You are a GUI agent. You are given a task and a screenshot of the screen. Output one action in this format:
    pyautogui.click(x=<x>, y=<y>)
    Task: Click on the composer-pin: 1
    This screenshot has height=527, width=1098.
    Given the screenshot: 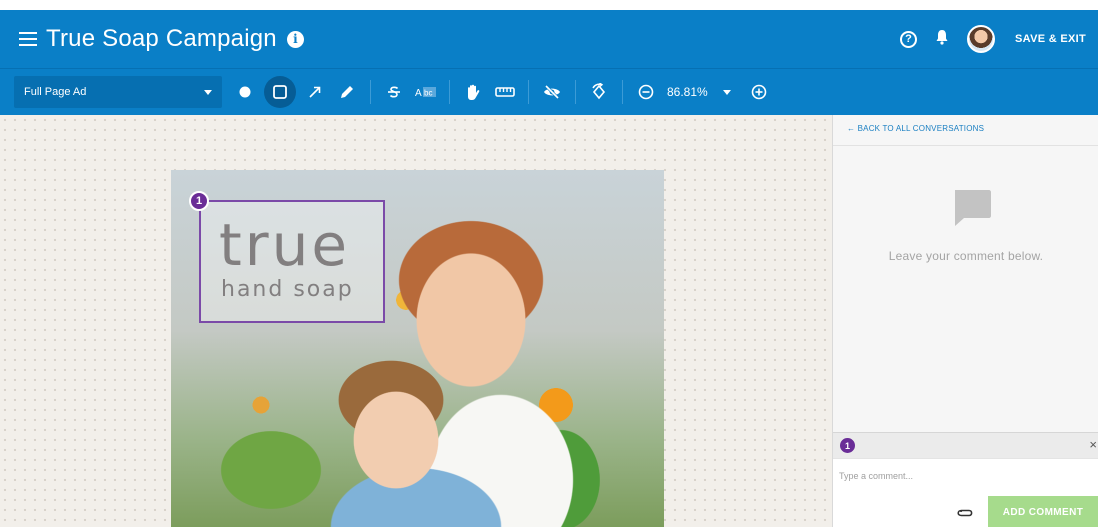 What is the action you would take?
    pyautogui.click(x=847, y=445)
    